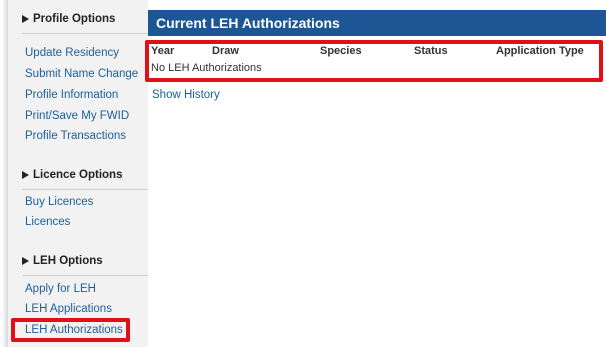  What do you see at coordinates (75, 136) in the screenshot?
I see `sidebar-item-profile-transactions: Profile Transactions` at bounding box center [75, 136].